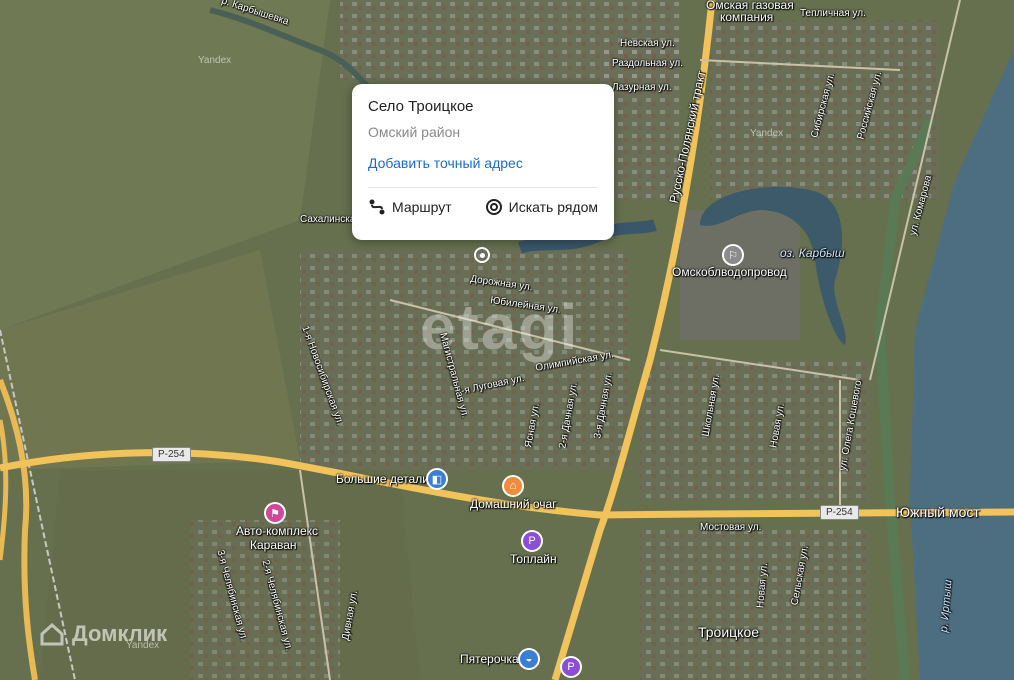 The image size is (1014, 680). What do you see at coordinates (647, 43) in the screenshot?
I see `street-label: Невская ул.` at bounding box center [647, 43].